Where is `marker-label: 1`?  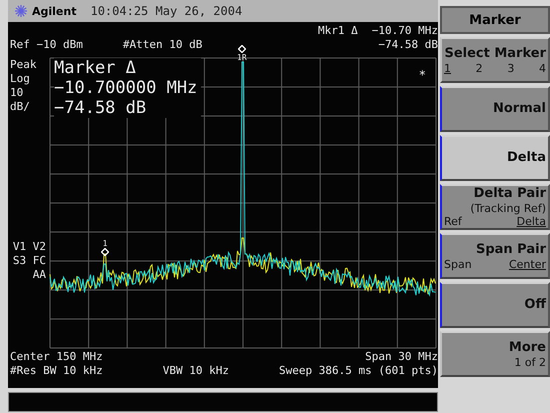
marker-label: 1 is located at coordinates (105, 243).